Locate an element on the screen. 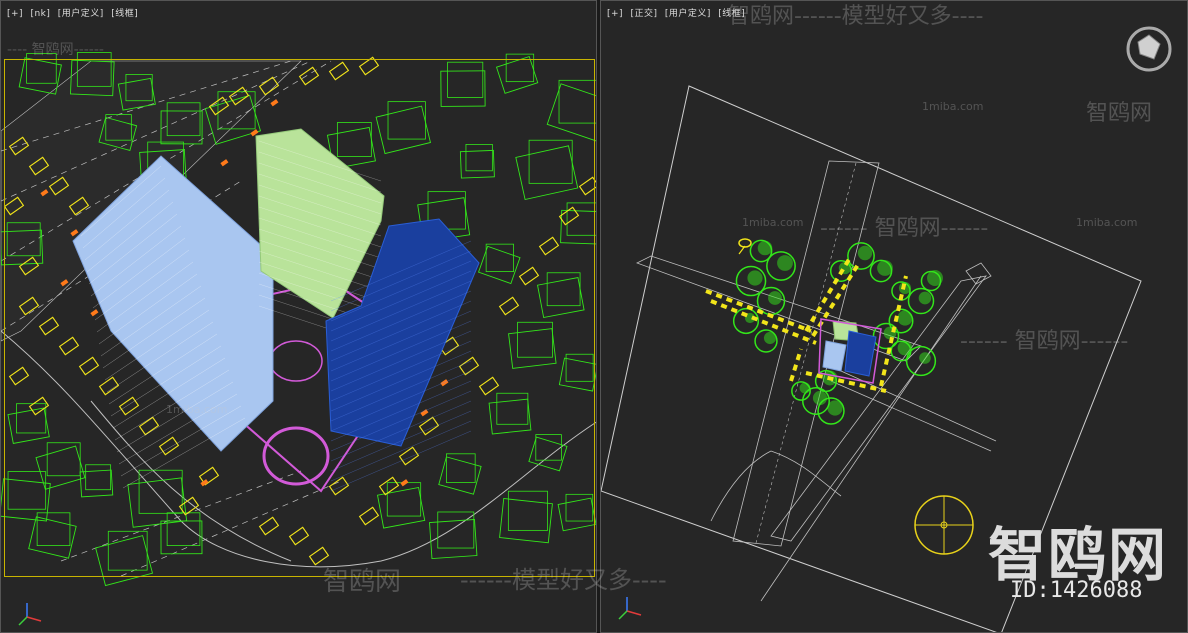 This screenshot has height=633, width=1188. helper-object is located at coordinates (745, 243).